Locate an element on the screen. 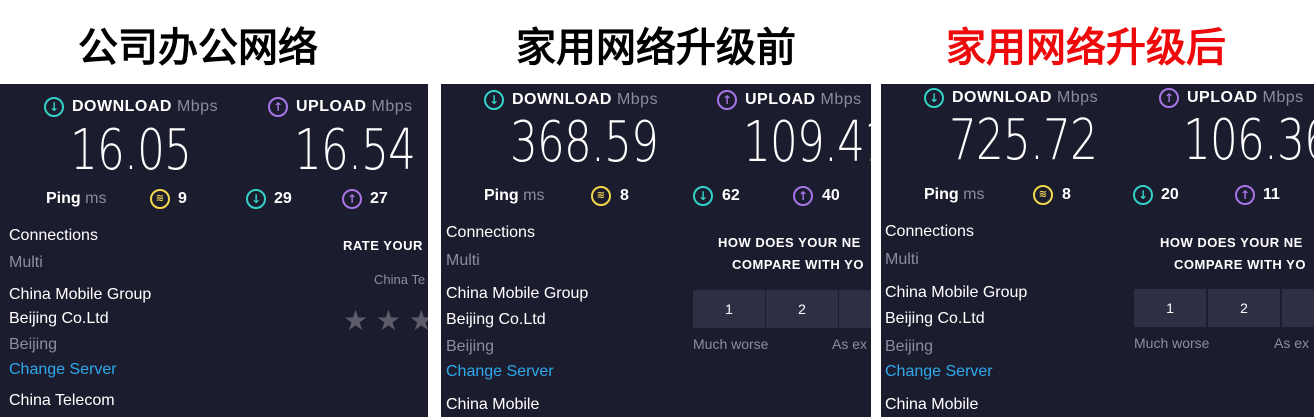 The image size is (1314, 417). upload-speed-value: 16.54 is located at coordinates (355, 150).